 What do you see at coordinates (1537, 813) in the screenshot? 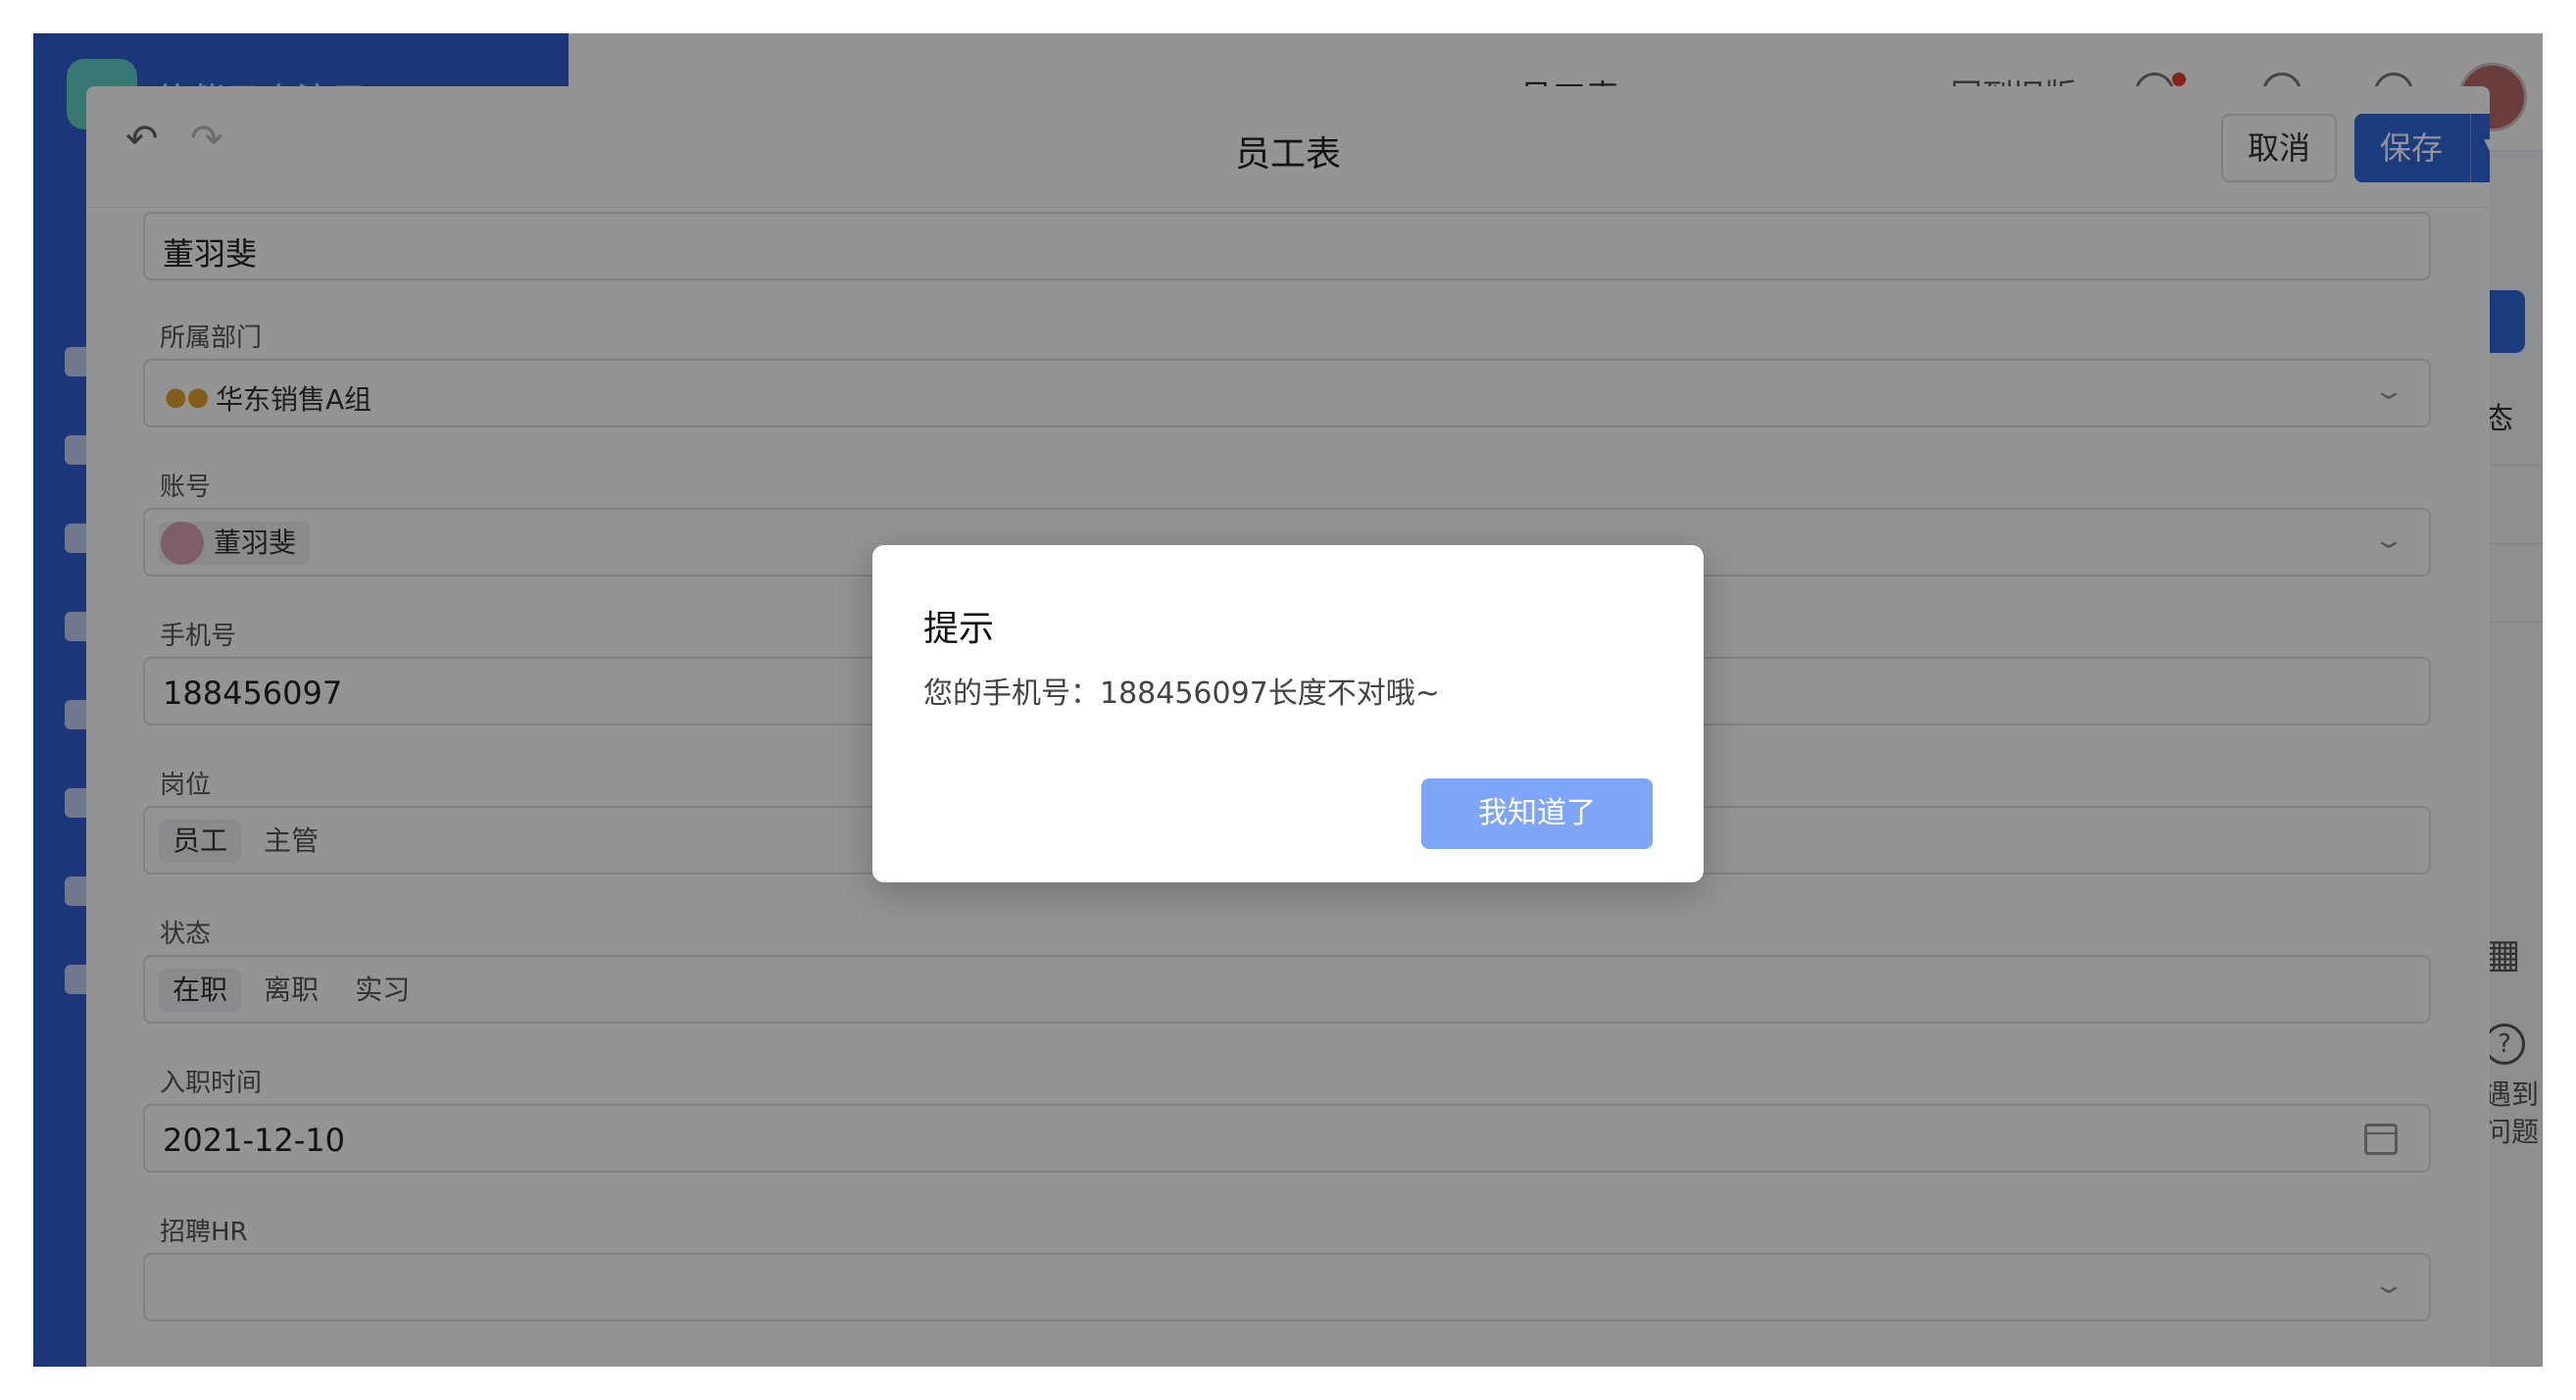
I see `dialog-confirm-button: 我知道了` at bounding box center [1537, 813].